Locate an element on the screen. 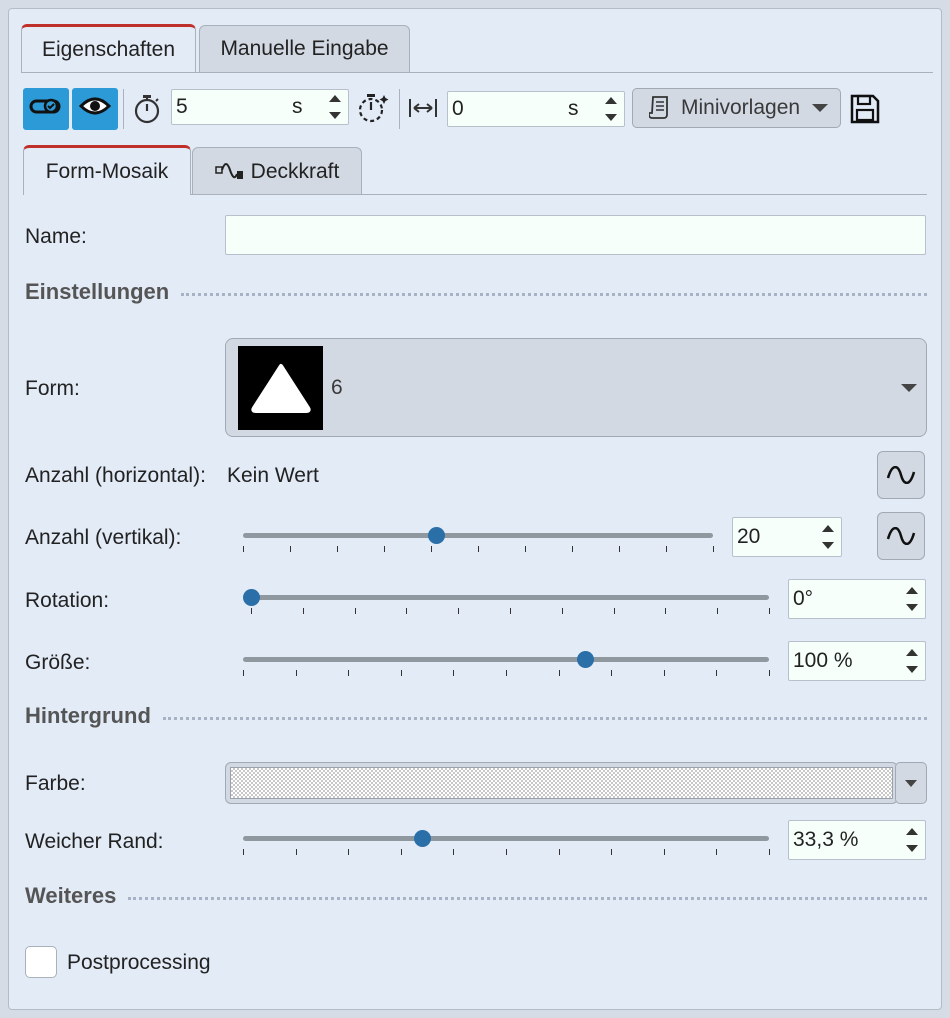  soft-edge-slider is located at coordinates (506, 843).